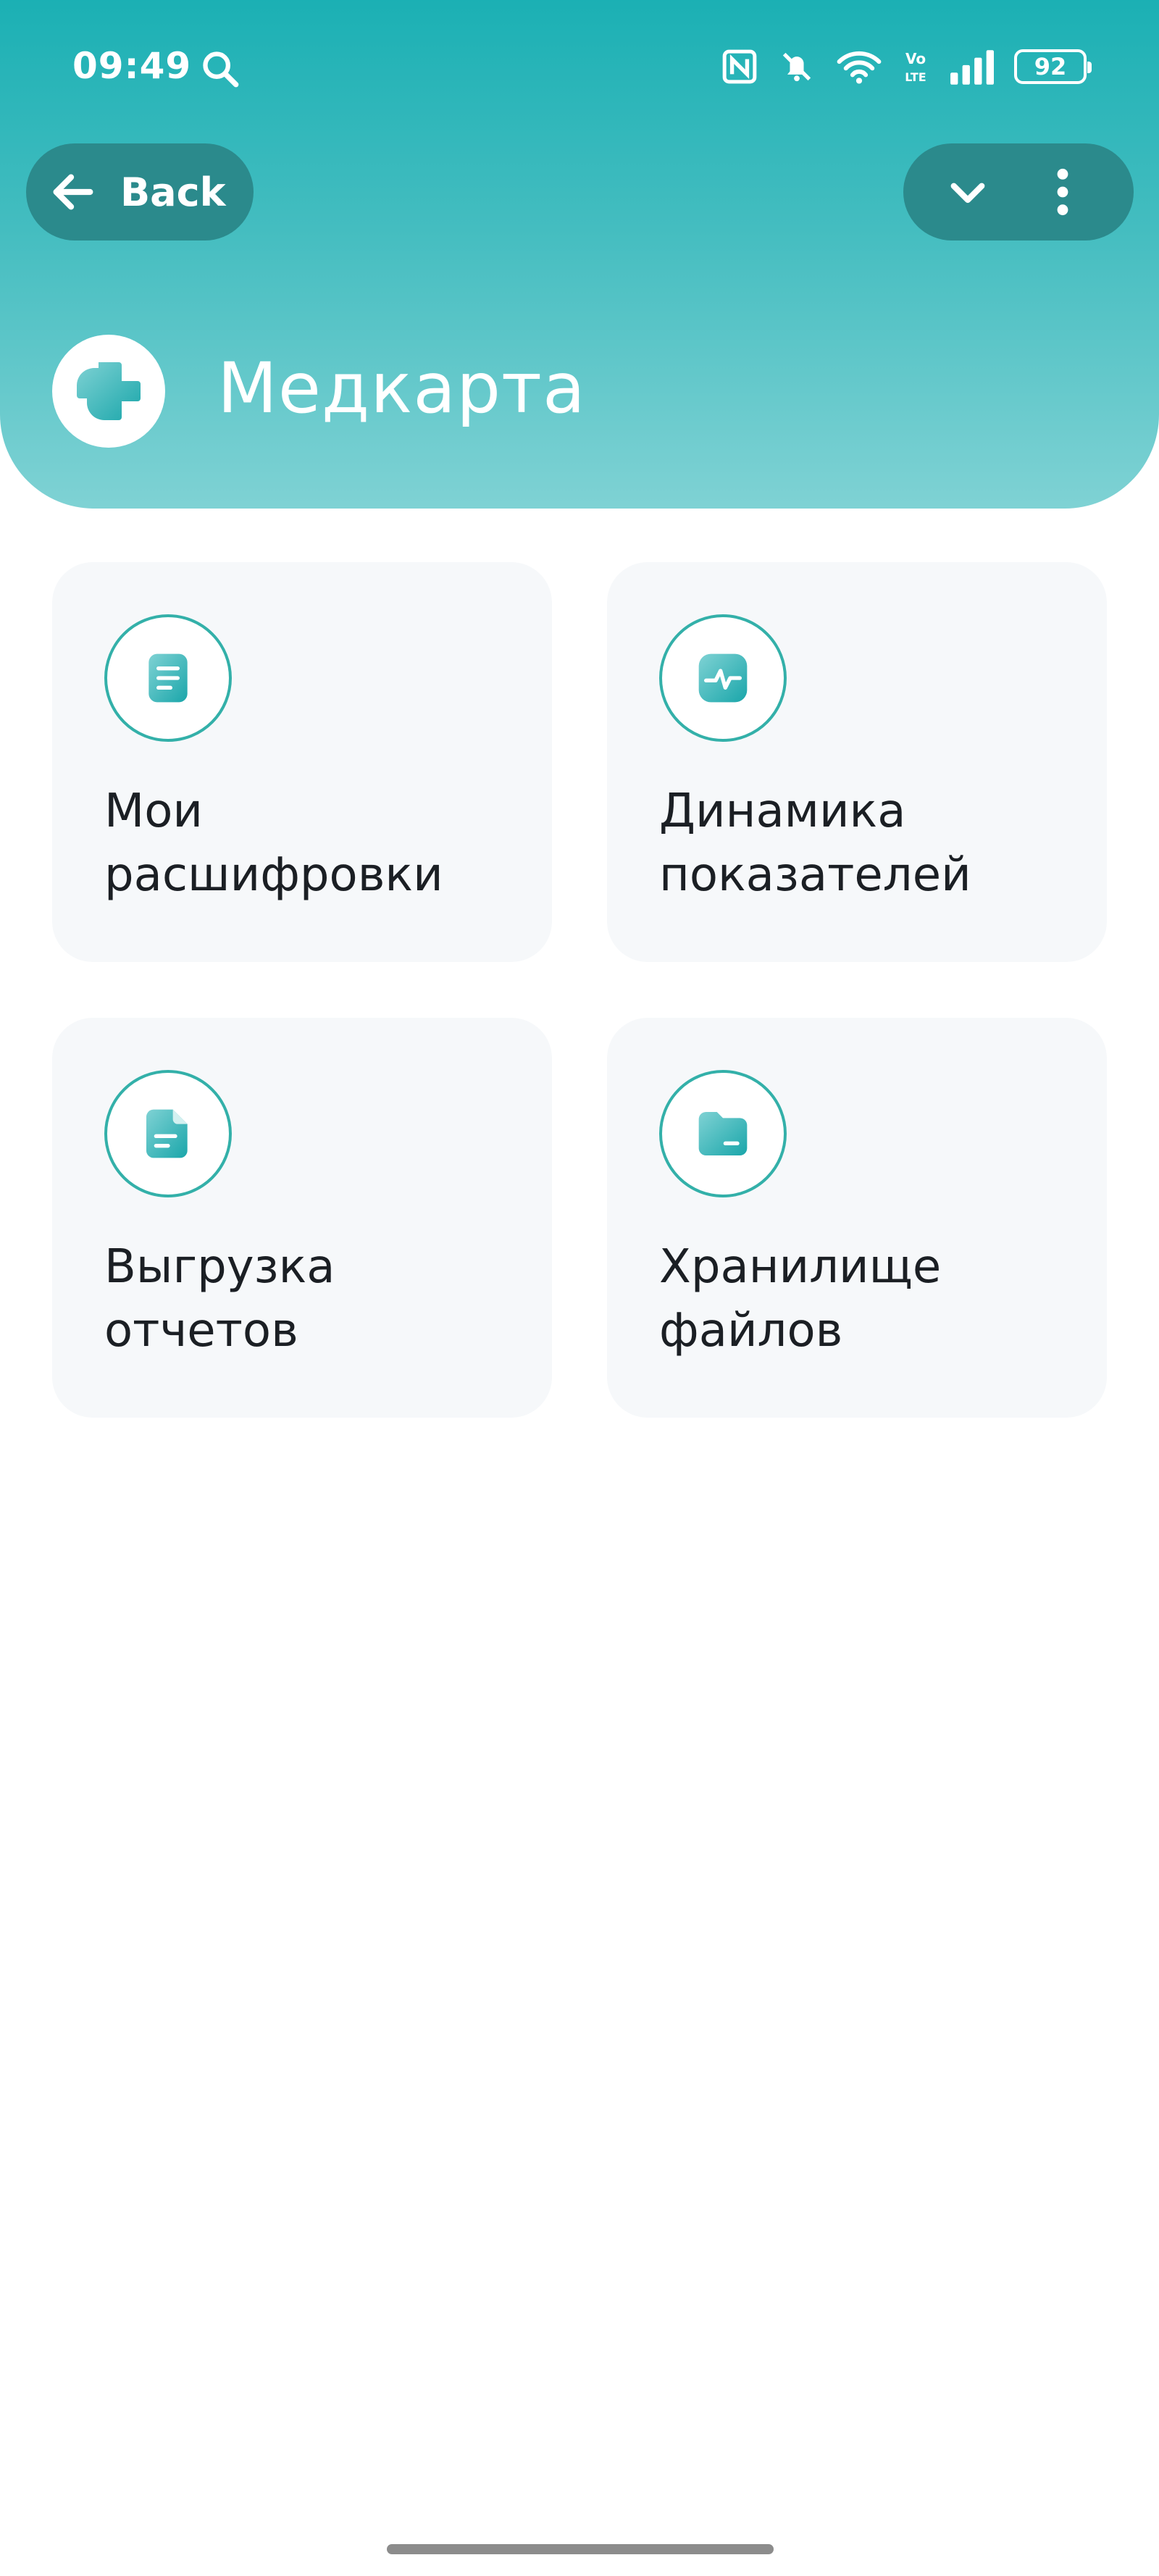 The width and height of the screenshot is (1159, 2576). I want to click on home-indicator, so click(580, 2549).